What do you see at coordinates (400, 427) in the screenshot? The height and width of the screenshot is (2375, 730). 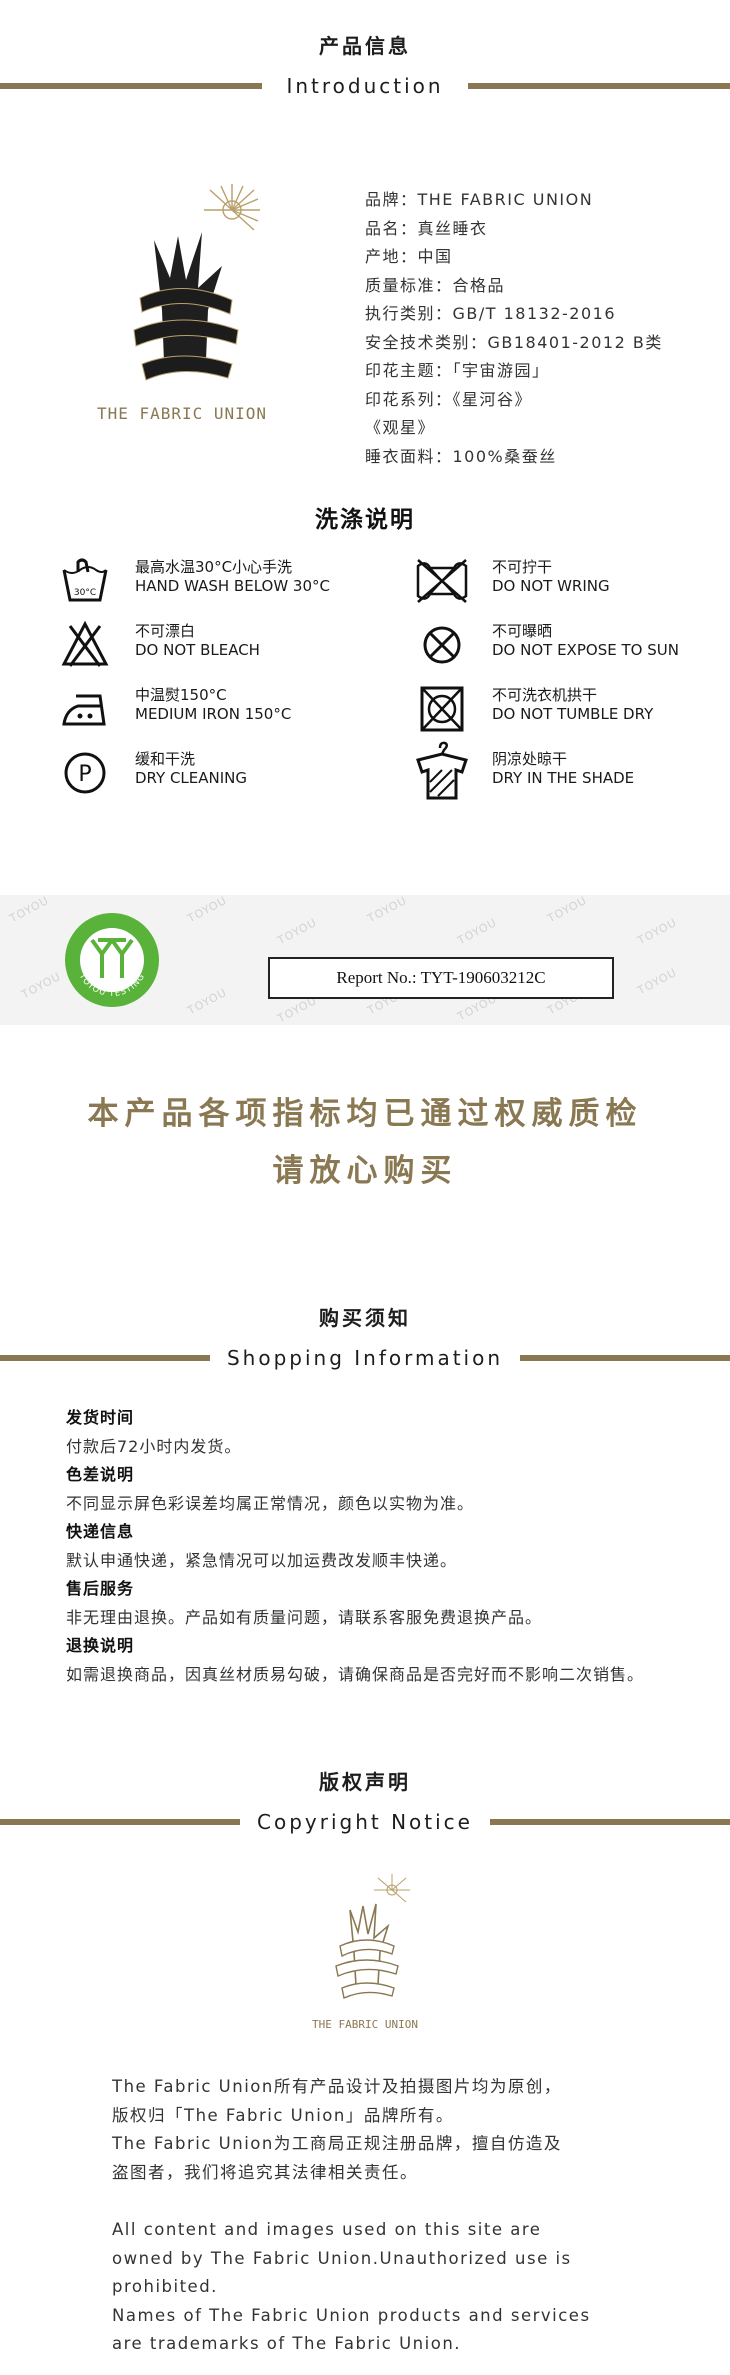 I see `info-line: 《观星》` at bounding box center [400, 427].